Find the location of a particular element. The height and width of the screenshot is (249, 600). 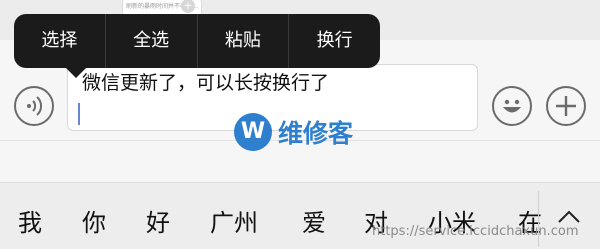

watermark-logo: W 维修客 is located at coordinates (293, 132).